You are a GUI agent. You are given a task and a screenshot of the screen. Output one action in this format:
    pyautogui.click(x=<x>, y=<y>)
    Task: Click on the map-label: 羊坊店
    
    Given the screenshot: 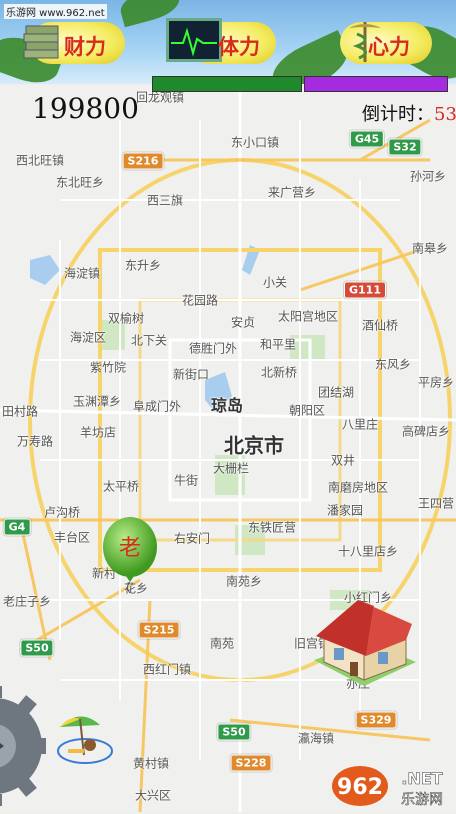 What is the action you would take?
    pyautogui.click(x=98, y=432)
    